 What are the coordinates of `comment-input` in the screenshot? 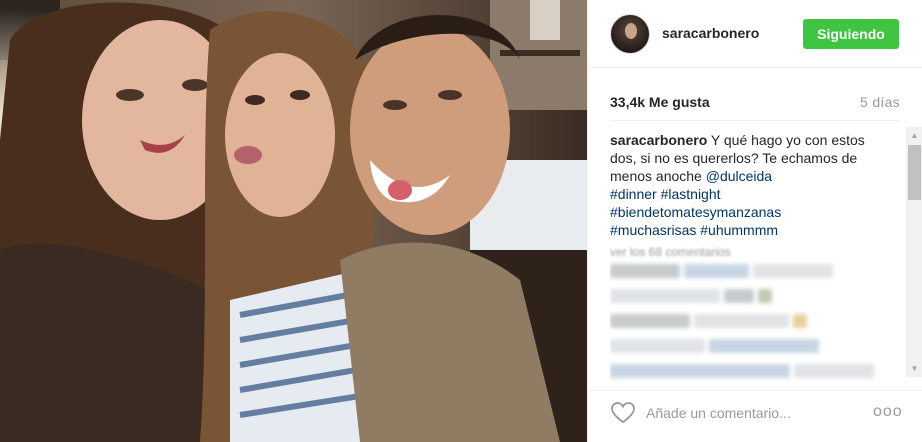 It's located at (746, 413).